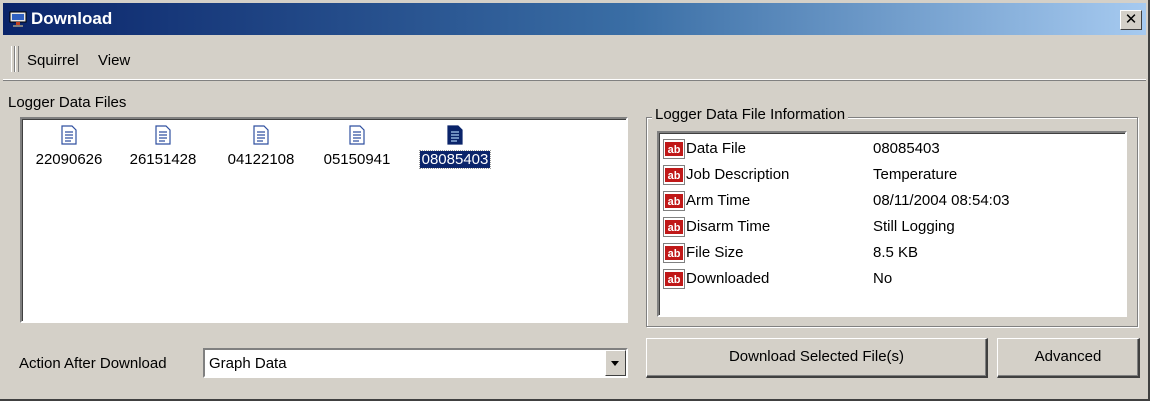 The height and width of the screenshot is (401, 1150). Describe the element at coordinates (455, 159) in the screenshot. I see `file-name-selected: 08085403` at that location.